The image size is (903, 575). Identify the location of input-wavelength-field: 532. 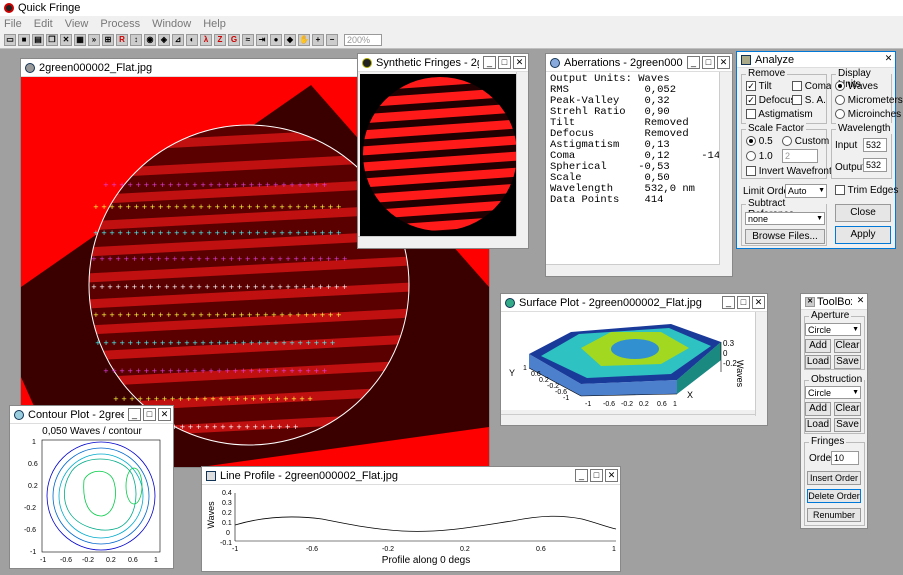
(875, 145).